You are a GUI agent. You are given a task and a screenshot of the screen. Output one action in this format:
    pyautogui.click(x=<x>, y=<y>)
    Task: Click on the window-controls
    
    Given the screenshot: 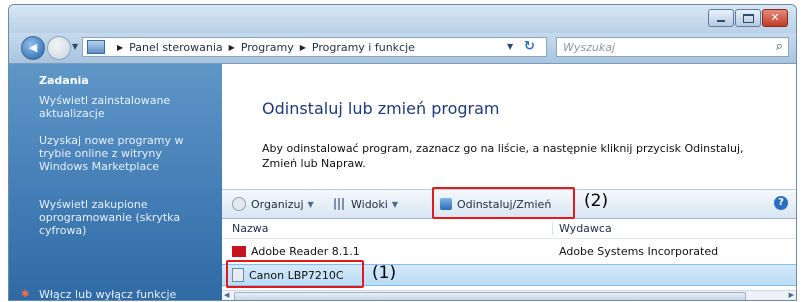 What is the action you would take?
    pyautogui.click(x=747, y=18)
    